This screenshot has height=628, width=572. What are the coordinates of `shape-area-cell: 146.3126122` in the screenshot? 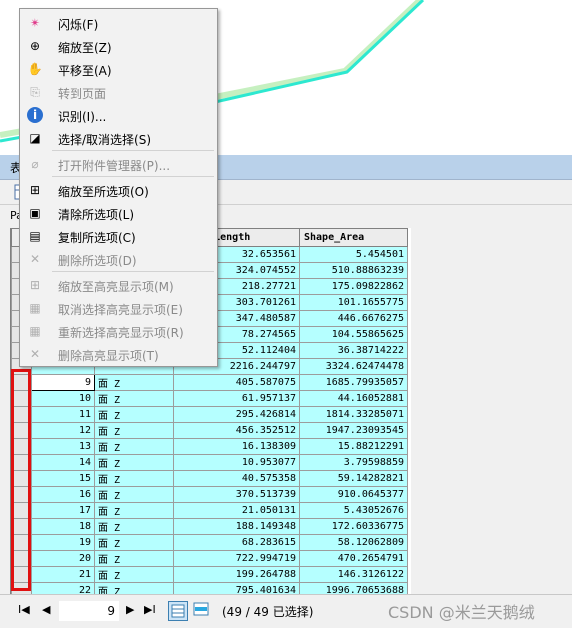 It's located at (353, 574).